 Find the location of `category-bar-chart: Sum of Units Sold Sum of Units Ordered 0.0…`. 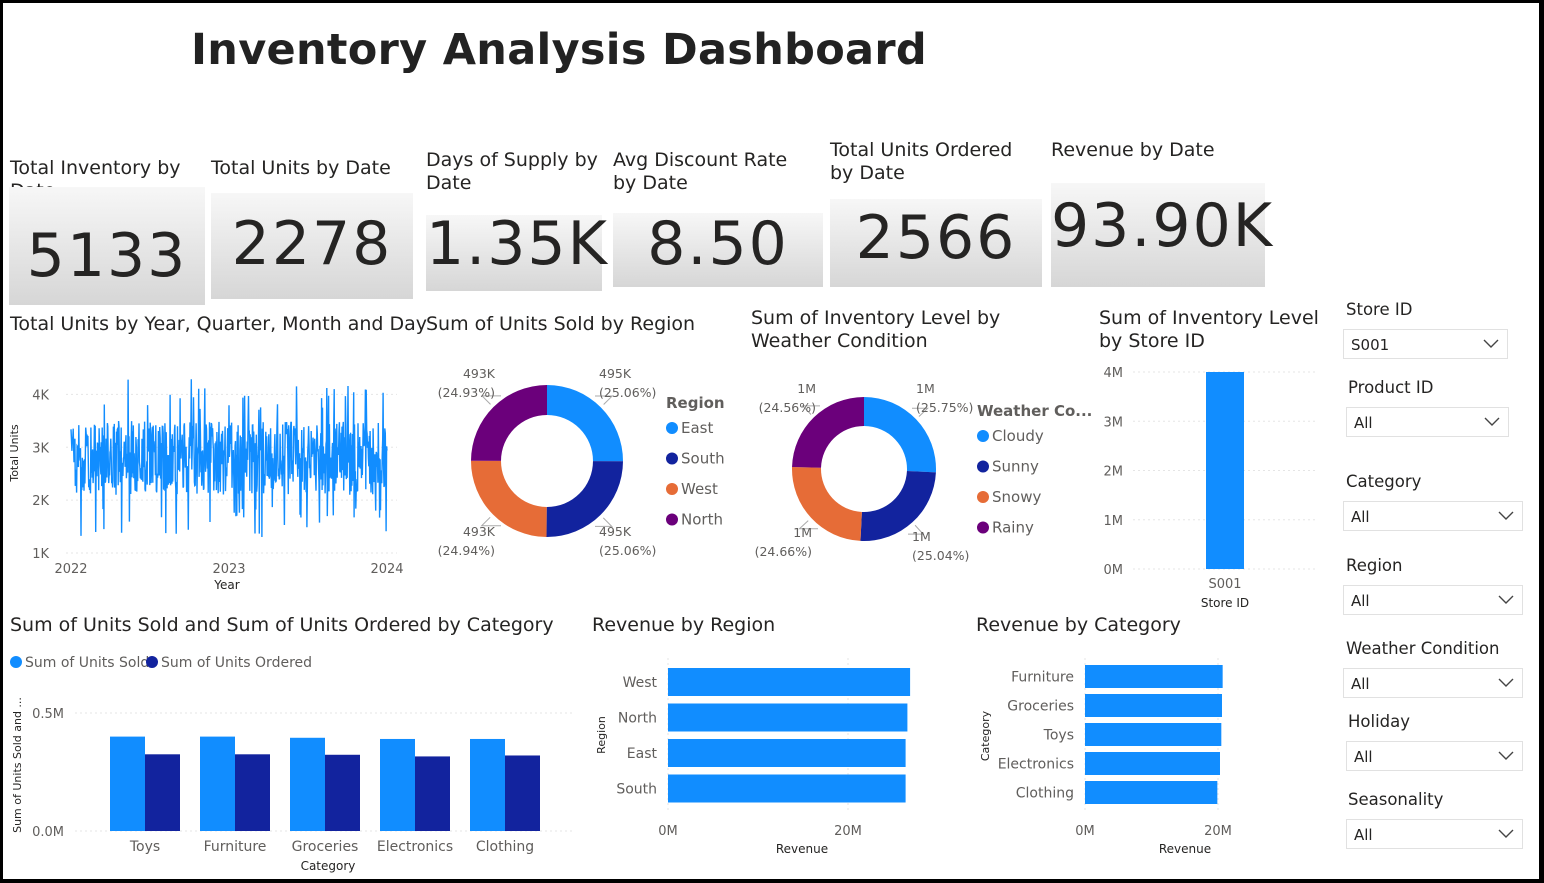

category-bar-chart: Sum of Units Sold Sum of Units Ordered 0.0… is located at coordinates (293, 761).